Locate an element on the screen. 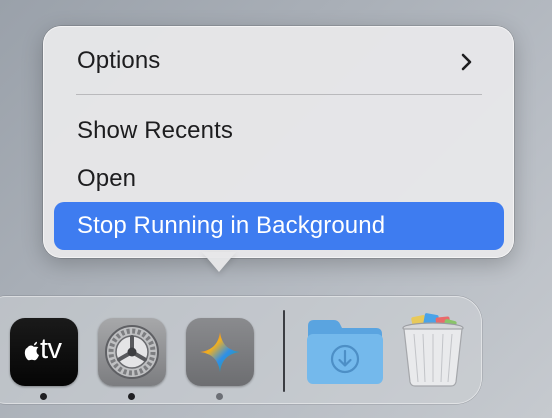 Image resolution: width=552 pixels, height=418 pixels. dock-divider is located at coordinates (284, 351).